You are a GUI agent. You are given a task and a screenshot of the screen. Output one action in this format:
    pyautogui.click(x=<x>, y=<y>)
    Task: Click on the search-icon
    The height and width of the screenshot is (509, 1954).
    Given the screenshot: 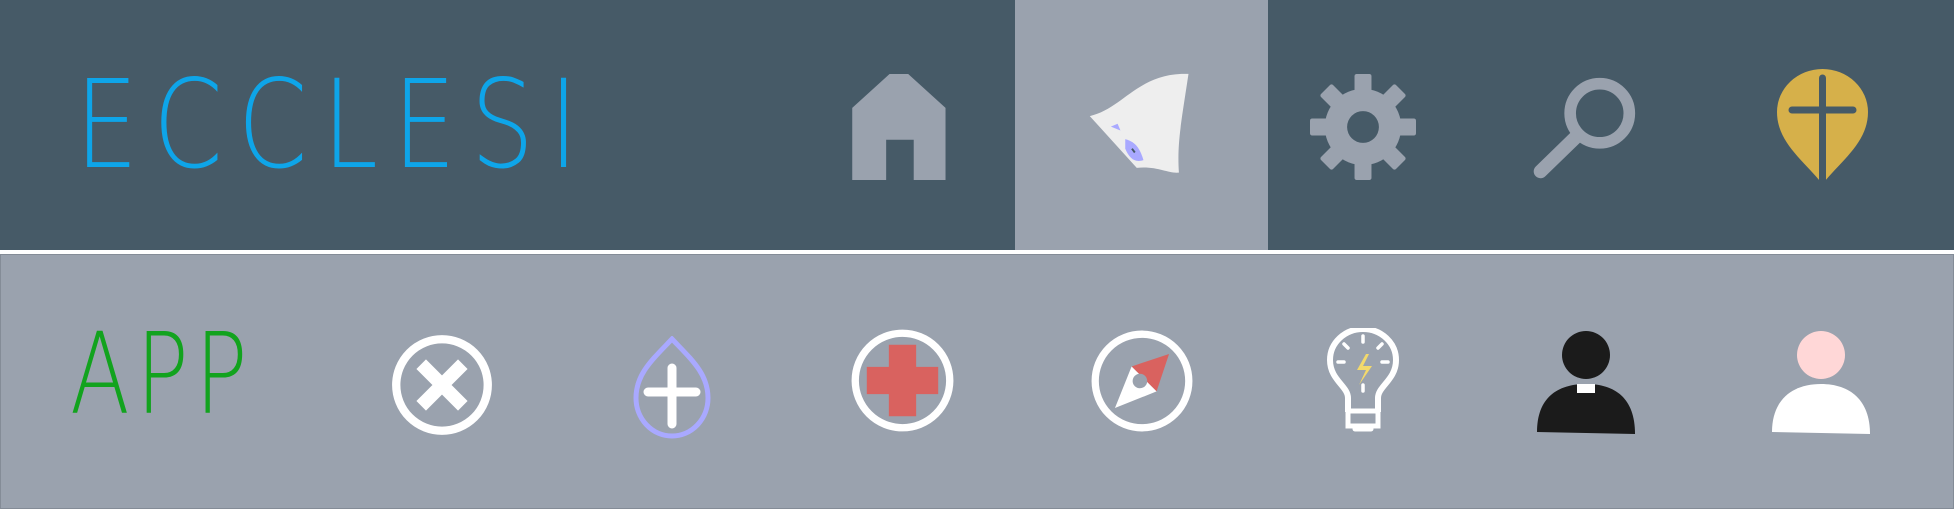 What is the action you would take?
    pyautogui.click(x=1584, y=128)
    